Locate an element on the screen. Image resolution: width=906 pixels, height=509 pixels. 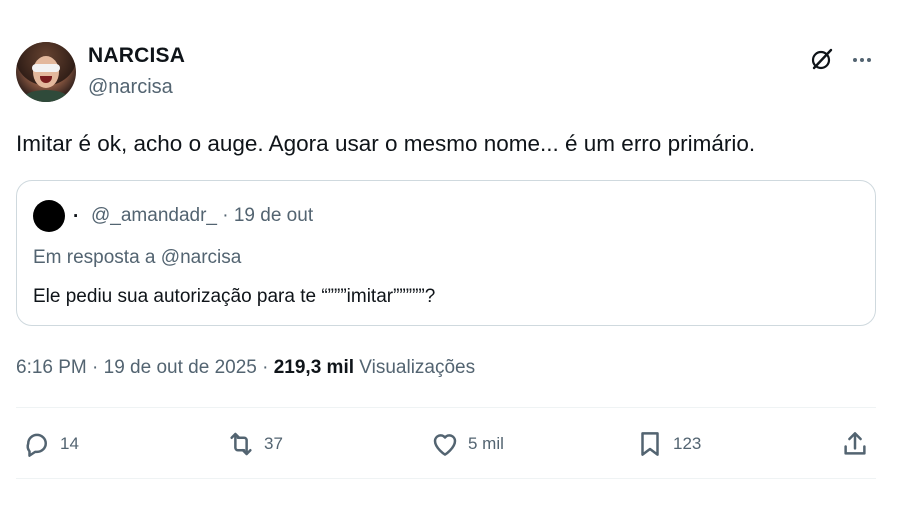
more-icon is located at coordinates (862, 60).